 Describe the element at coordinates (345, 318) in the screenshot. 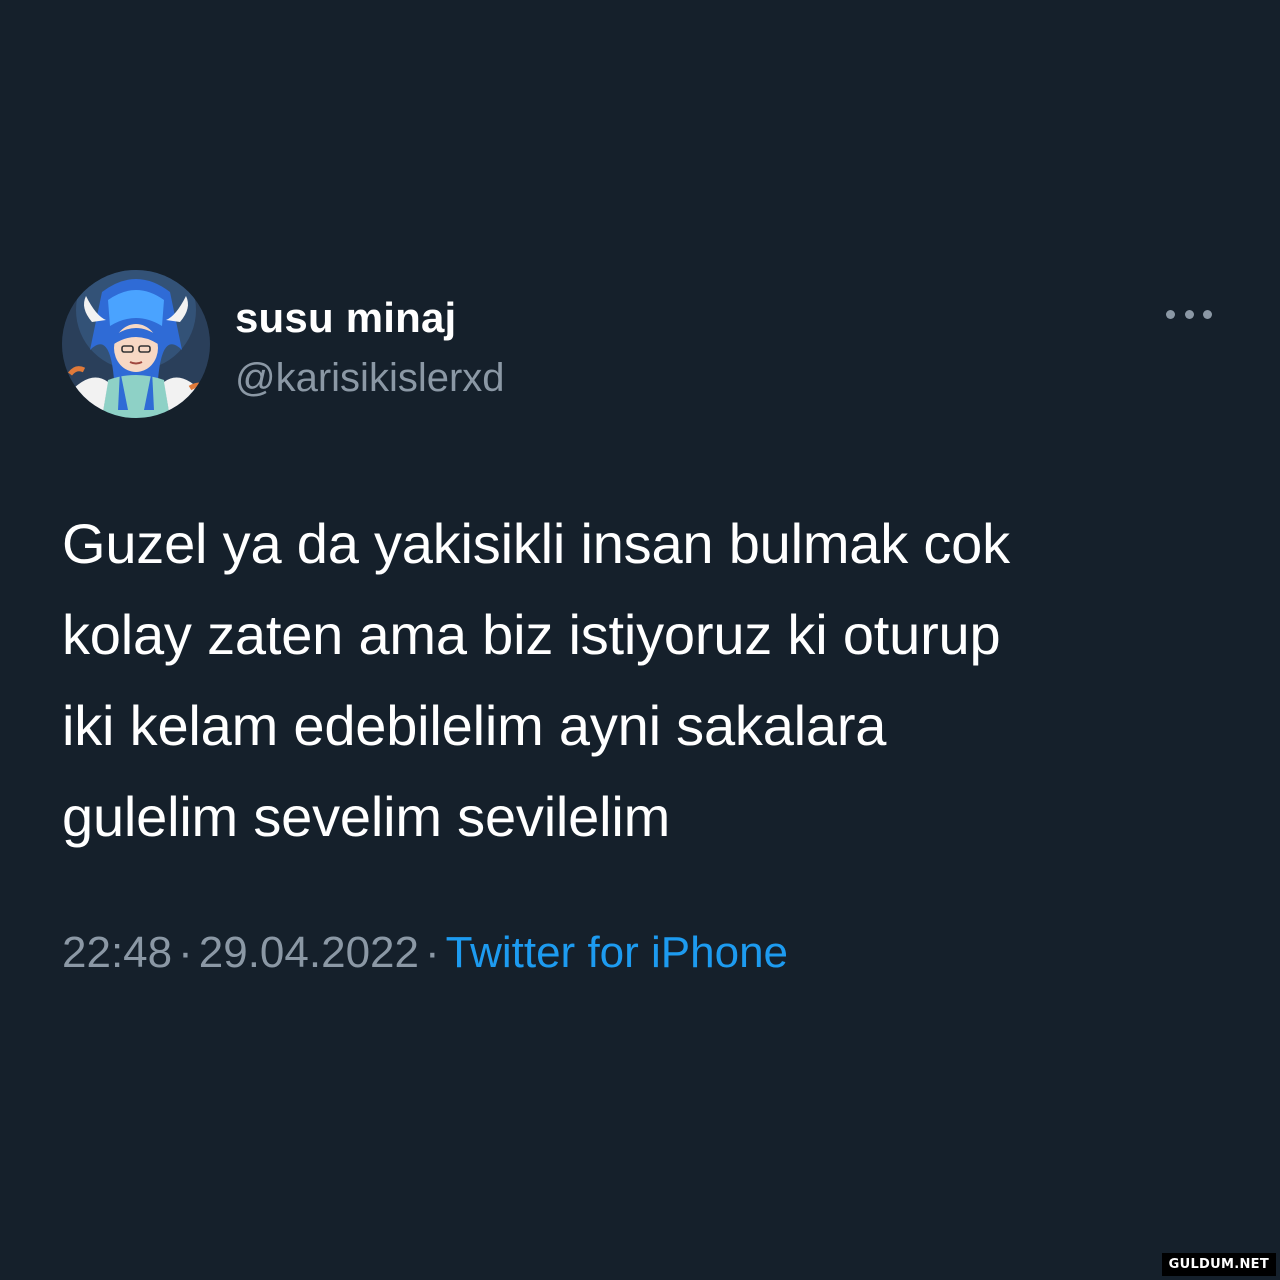

I see `display-name: susu minaj` at that location.